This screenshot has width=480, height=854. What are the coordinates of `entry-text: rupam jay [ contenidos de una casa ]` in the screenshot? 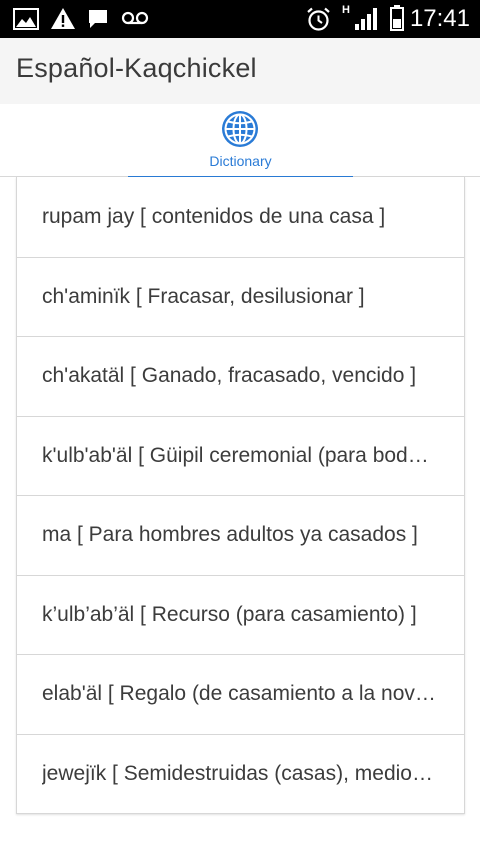 It's located at (214, 216).